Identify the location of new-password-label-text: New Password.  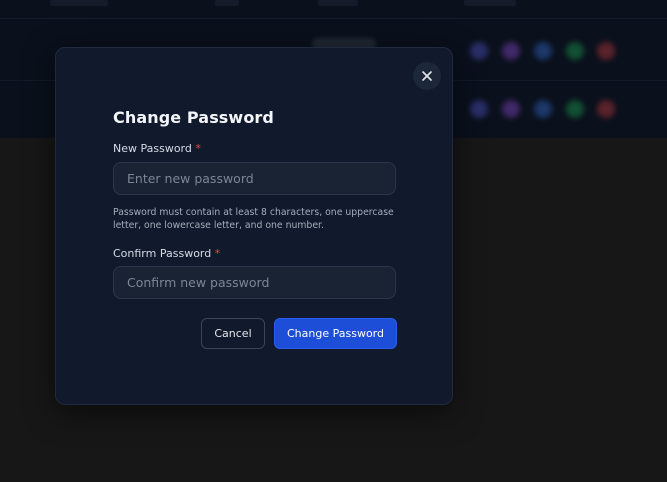
(152, 148).